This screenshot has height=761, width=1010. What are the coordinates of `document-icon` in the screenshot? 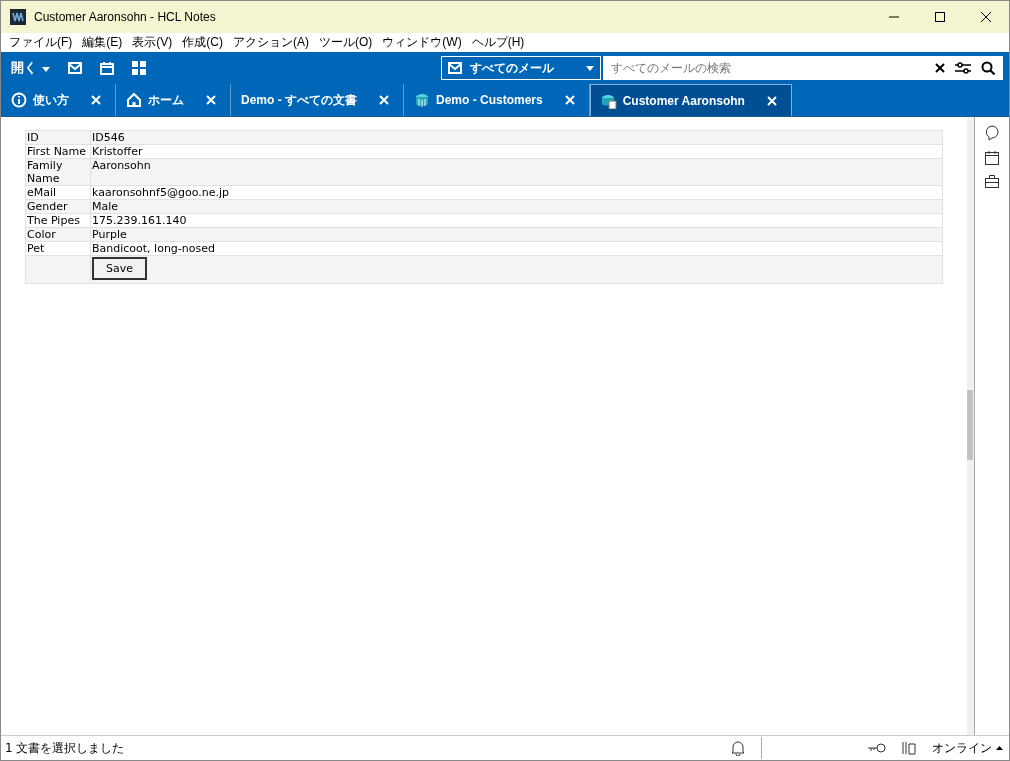 It's located at (608, 100).